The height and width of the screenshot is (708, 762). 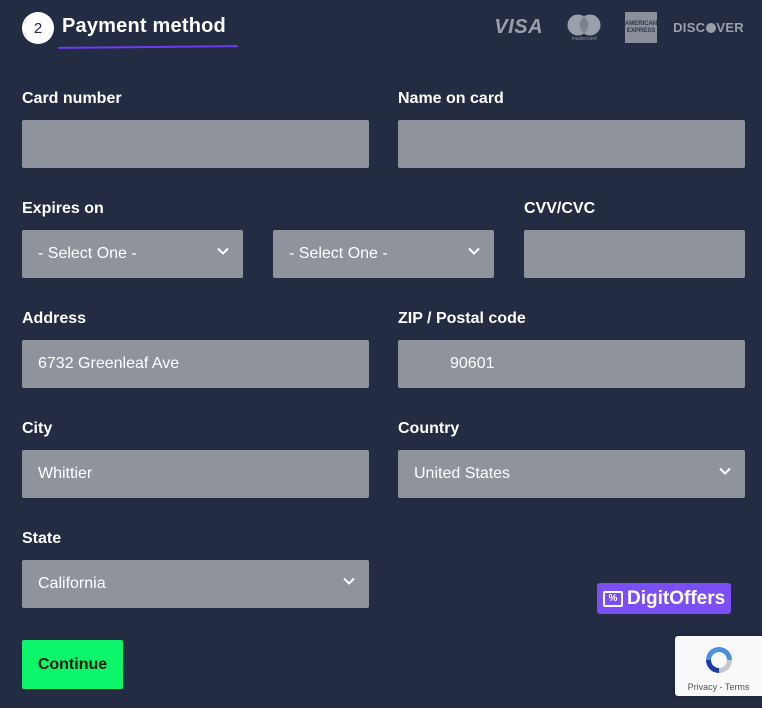 I want to click on step-number-badge: 2, so click(x=38, y=28).